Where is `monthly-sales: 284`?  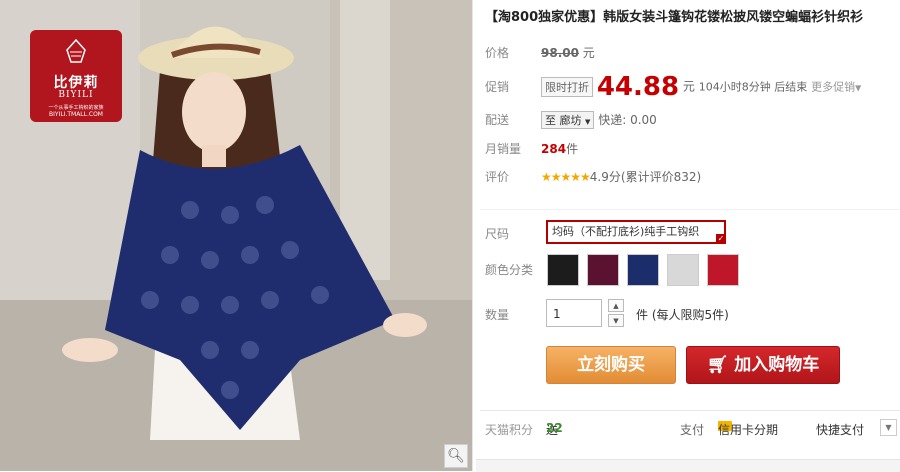
monthly-sales: 284 is located at coordinates (554, 149).